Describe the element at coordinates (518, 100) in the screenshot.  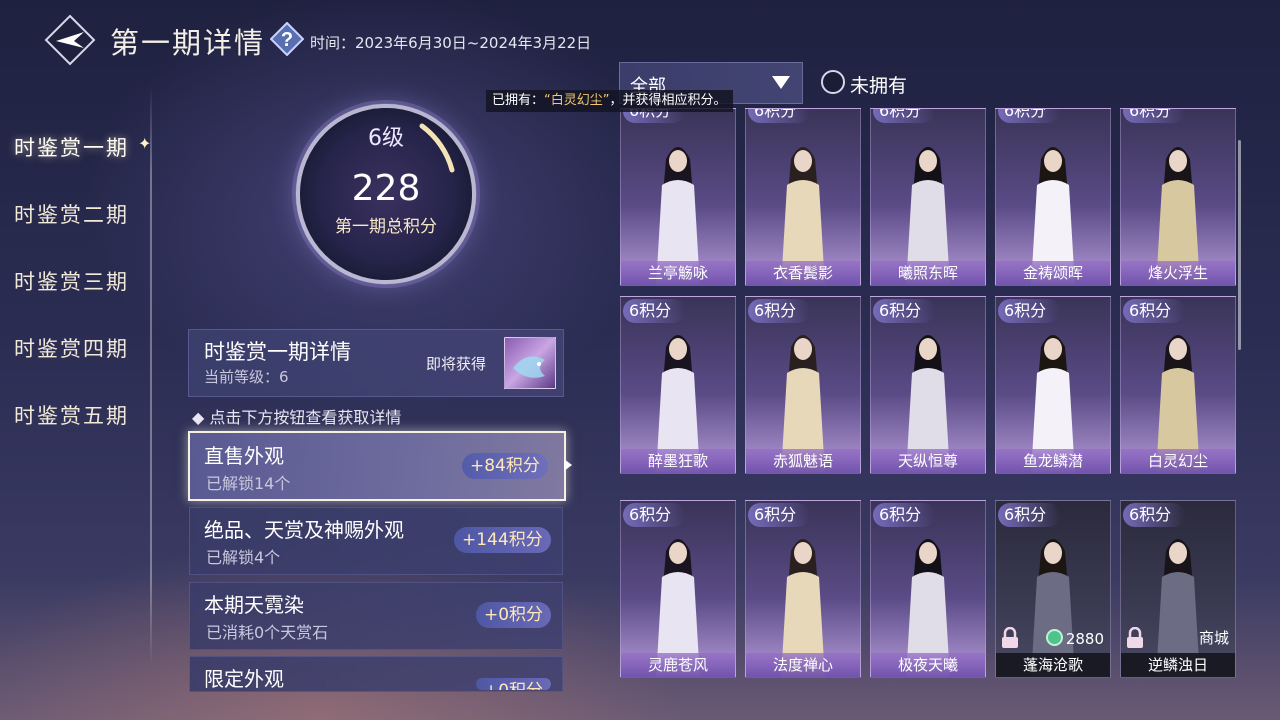
I see `tooltip-prefix: 已拥有：` at that location.